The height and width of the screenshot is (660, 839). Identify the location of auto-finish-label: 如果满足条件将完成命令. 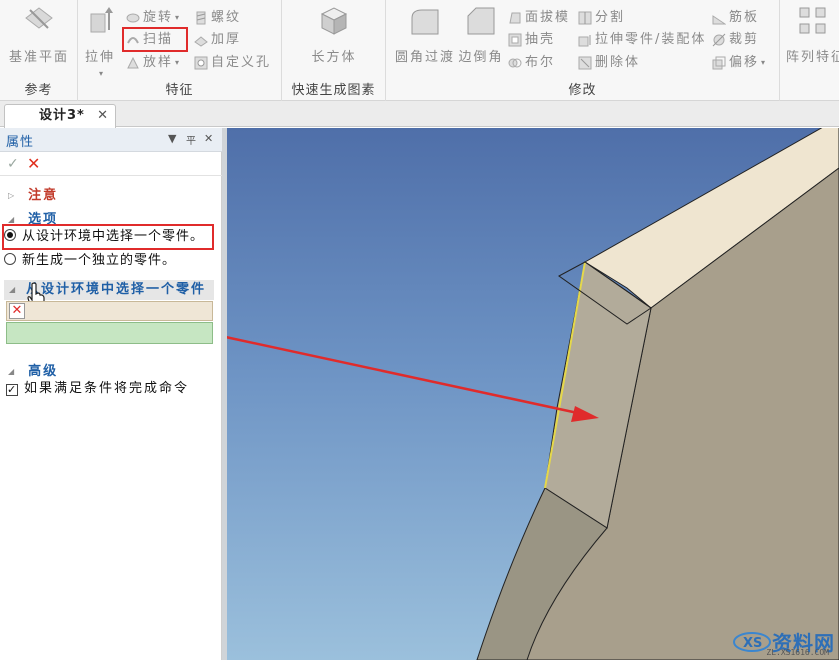
(107, 388).